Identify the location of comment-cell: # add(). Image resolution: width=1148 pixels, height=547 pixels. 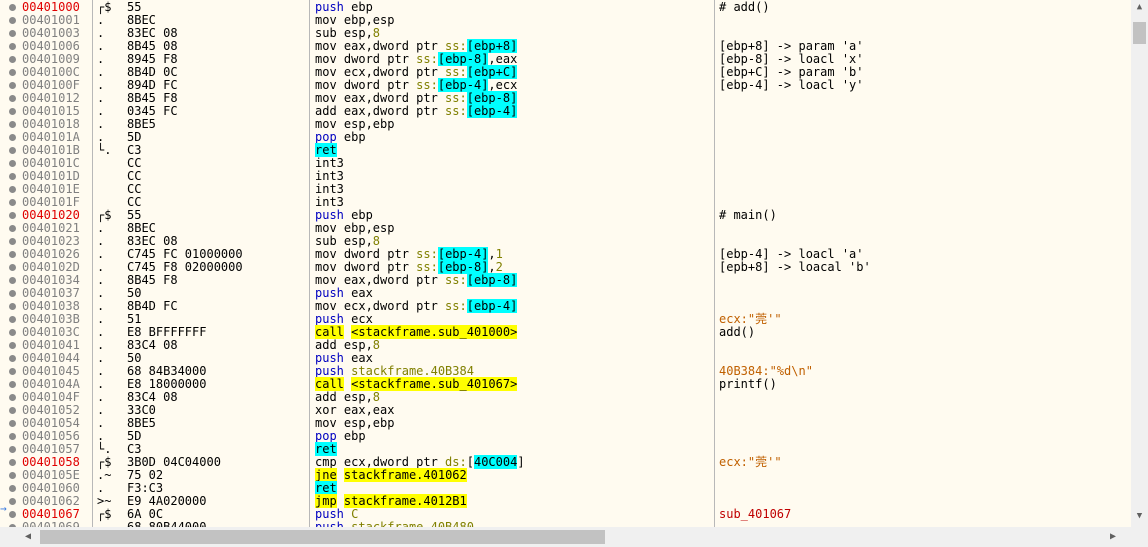
(744, 7).